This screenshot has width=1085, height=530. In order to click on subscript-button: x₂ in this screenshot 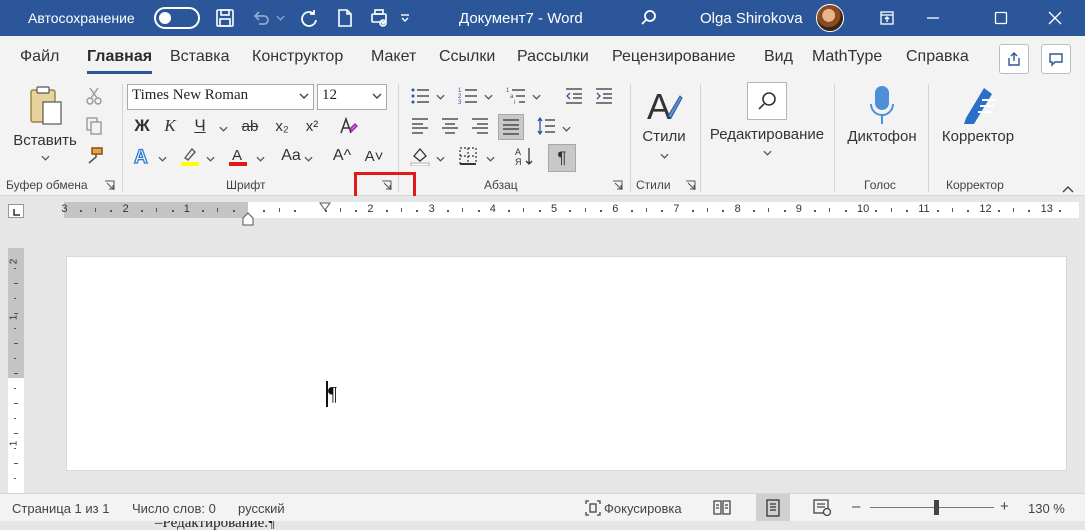, I will do `click(282, 126)`.